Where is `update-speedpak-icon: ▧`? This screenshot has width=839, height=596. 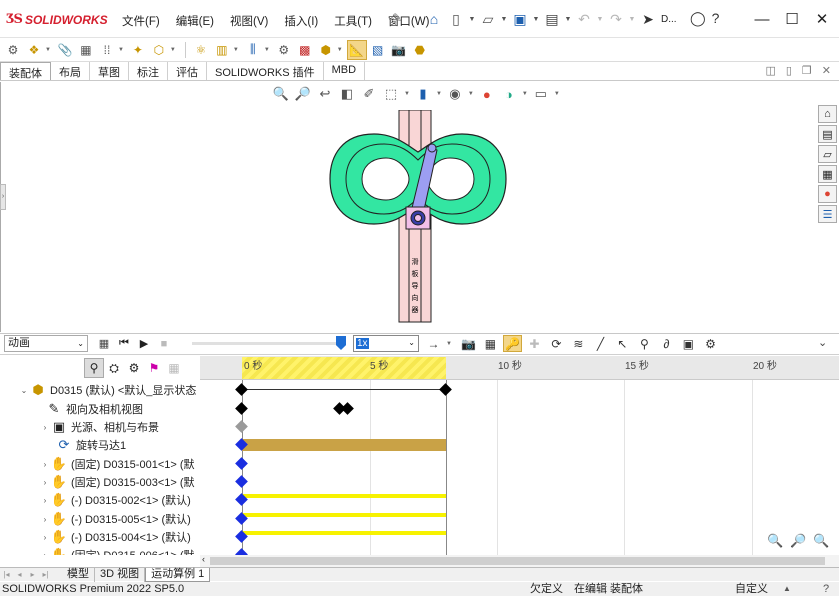 update-speedpak-icon: ▧ is located at coordinates (378, 50).